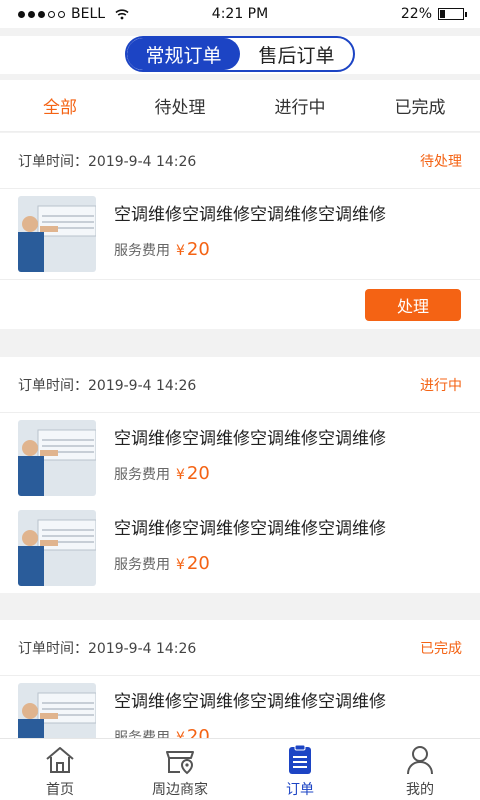  Describe the element at coordinates (240, 304) in the screenshot. I see `order-footer: 处理` at that location.